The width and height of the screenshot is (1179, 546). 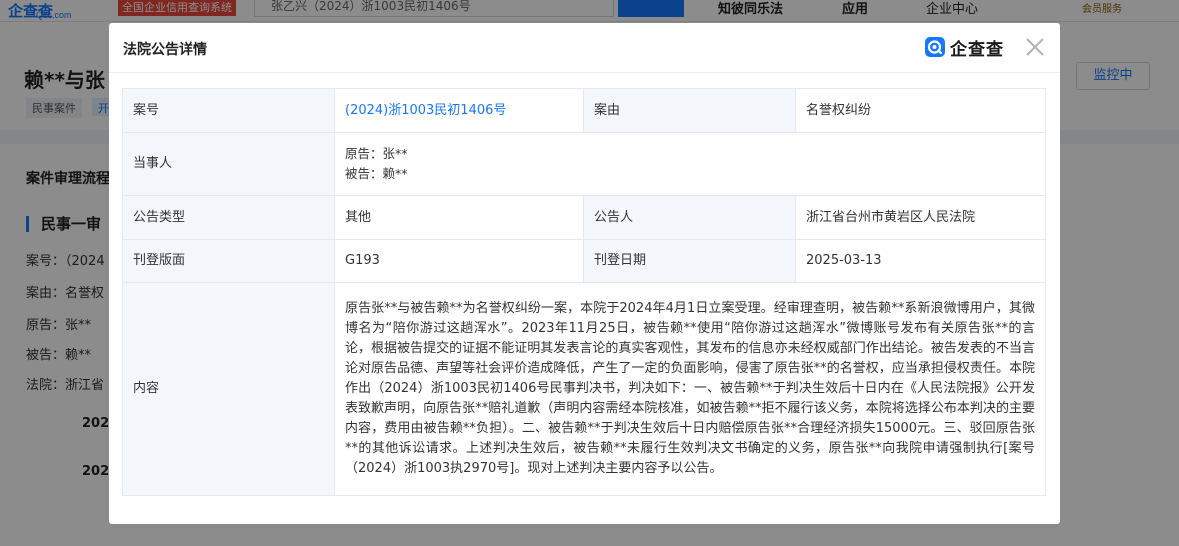 What do you see at coordinates (977, 49) in the screenshot?
I see `brand-name: 企查查` at bounding box center [977, 49].